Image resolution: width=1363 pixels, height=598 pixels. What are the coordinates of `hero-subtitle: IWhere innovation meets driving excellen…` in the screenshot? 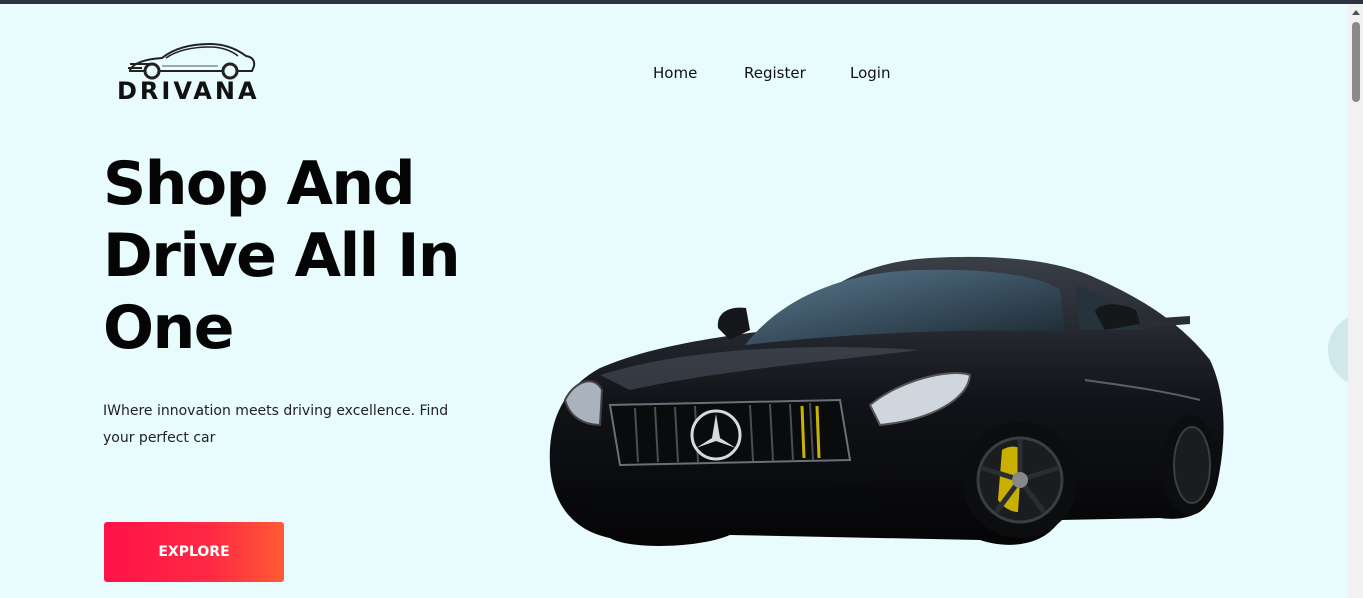 It's located at (276, 424).